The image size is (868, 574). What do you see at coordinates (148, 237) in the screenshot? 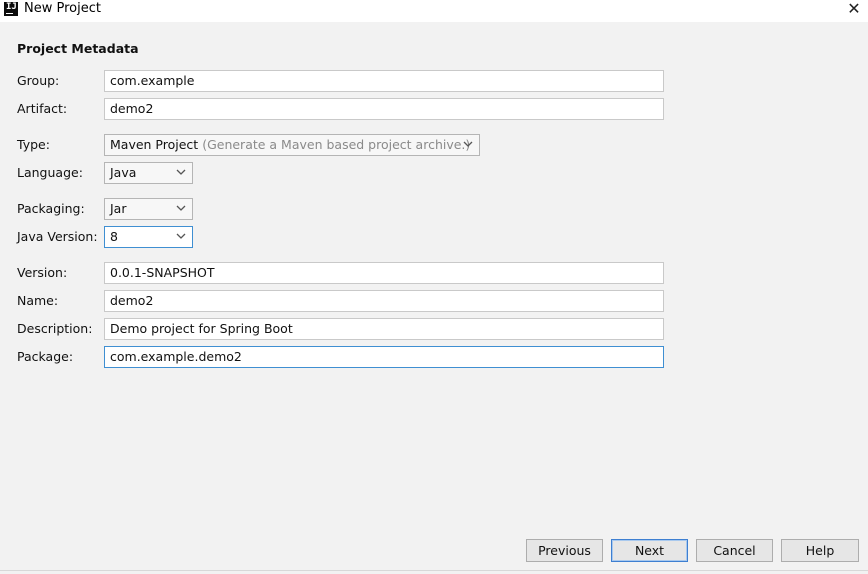
I see `java-version-select: 8` at bounding box center [148, 237].